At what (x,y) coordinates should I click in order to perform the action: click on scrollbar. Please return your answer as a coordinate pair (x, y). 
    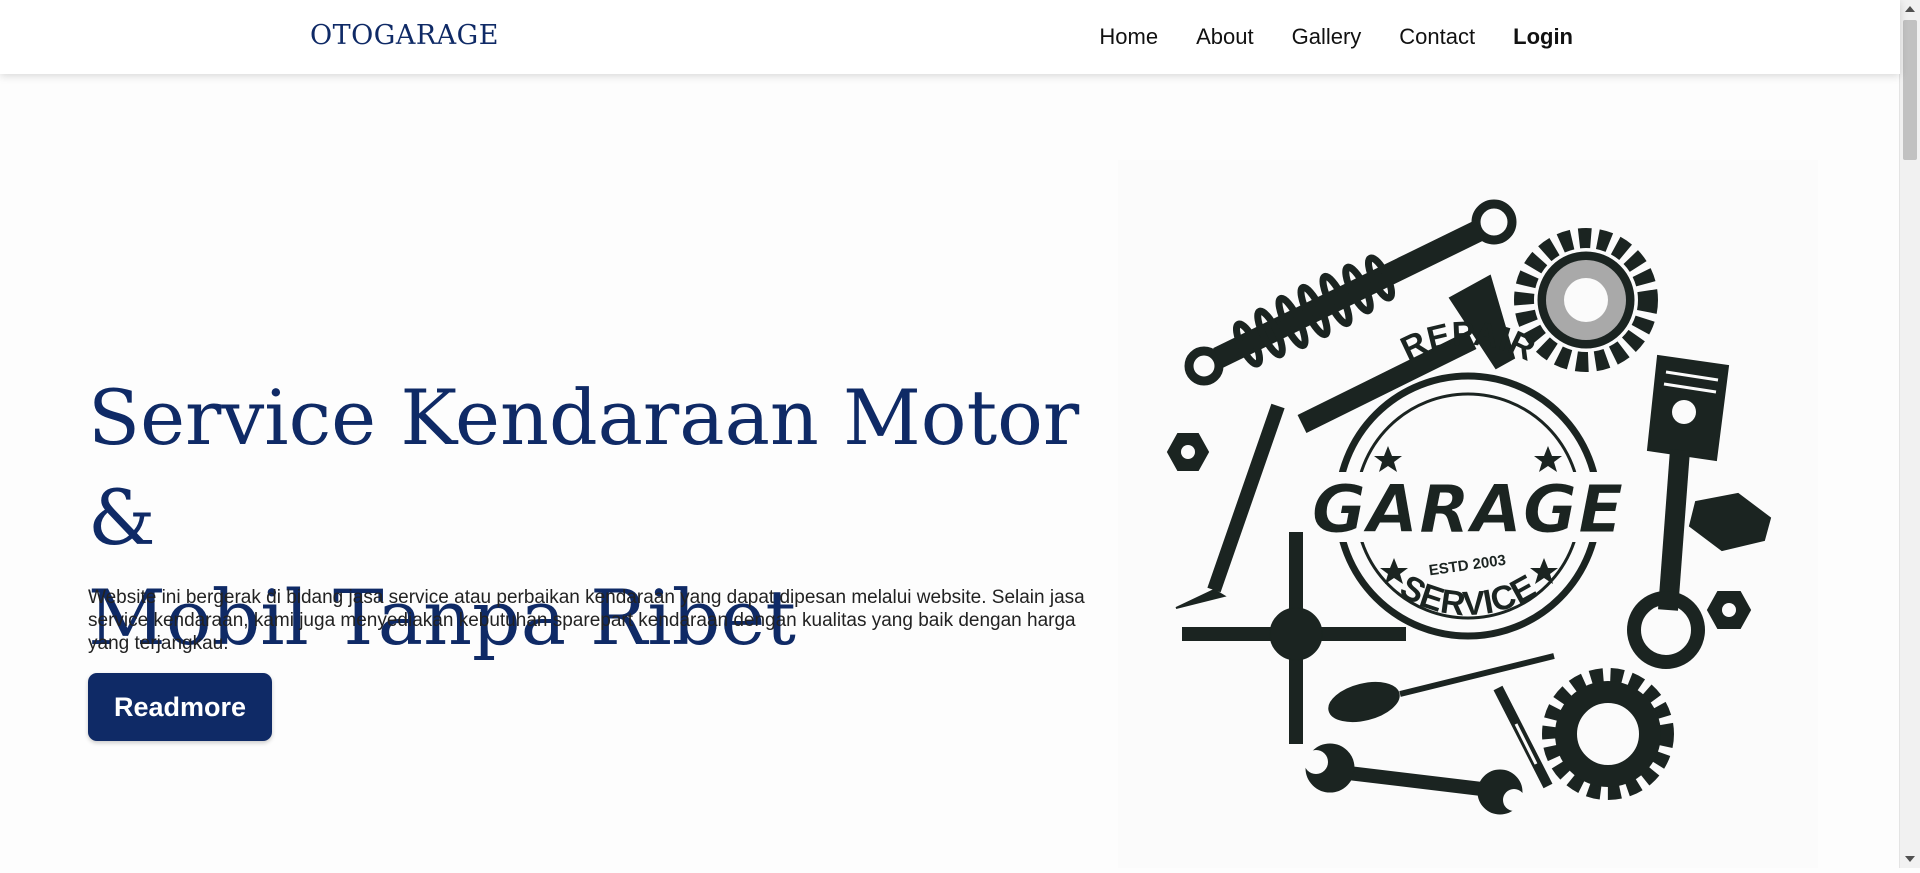
    Looking at the image, I should click on (1909, 434).